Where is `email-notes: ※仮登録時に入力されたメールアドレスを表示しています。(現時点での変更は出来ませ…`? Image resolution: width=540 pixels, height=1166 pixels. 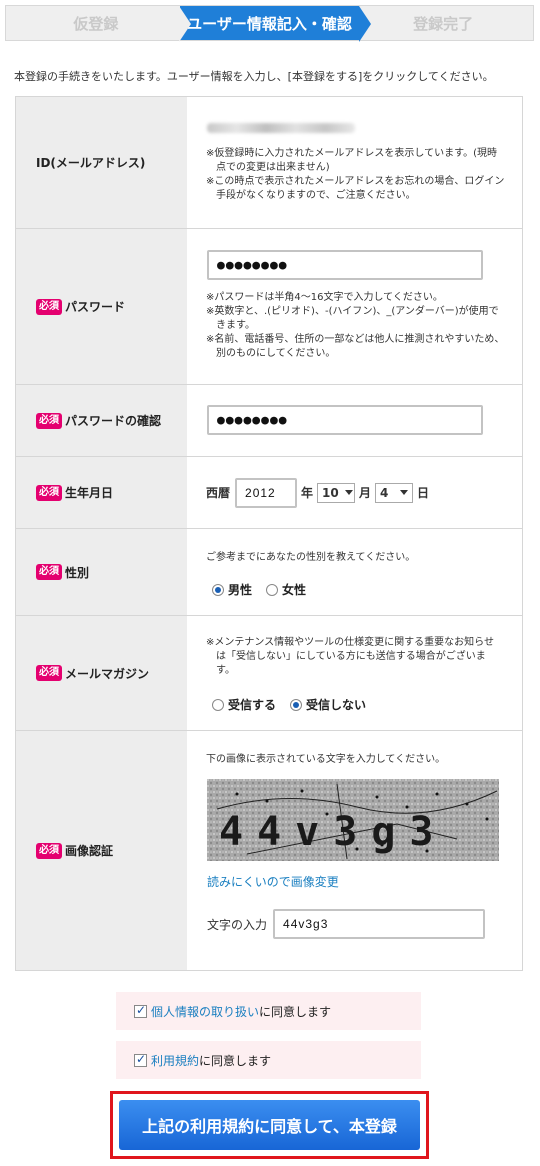 email-notes: ※仮登録時に入力されたメールアドレスを表示しています。(現時点での変更は出来ませ… is located at coordinates (355, 174).